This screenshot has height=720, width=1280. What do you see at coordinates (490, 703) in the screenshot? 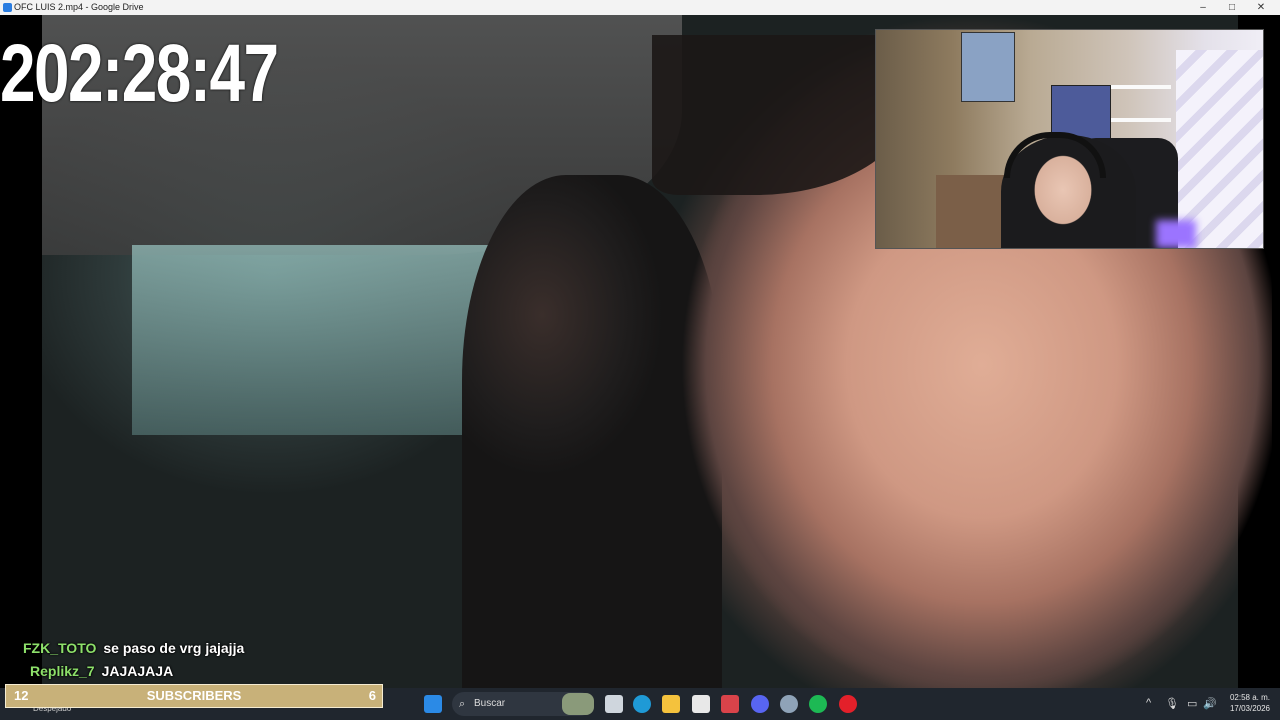
I see `search-placeholder: Buscar` at bounding box center [490, 703].